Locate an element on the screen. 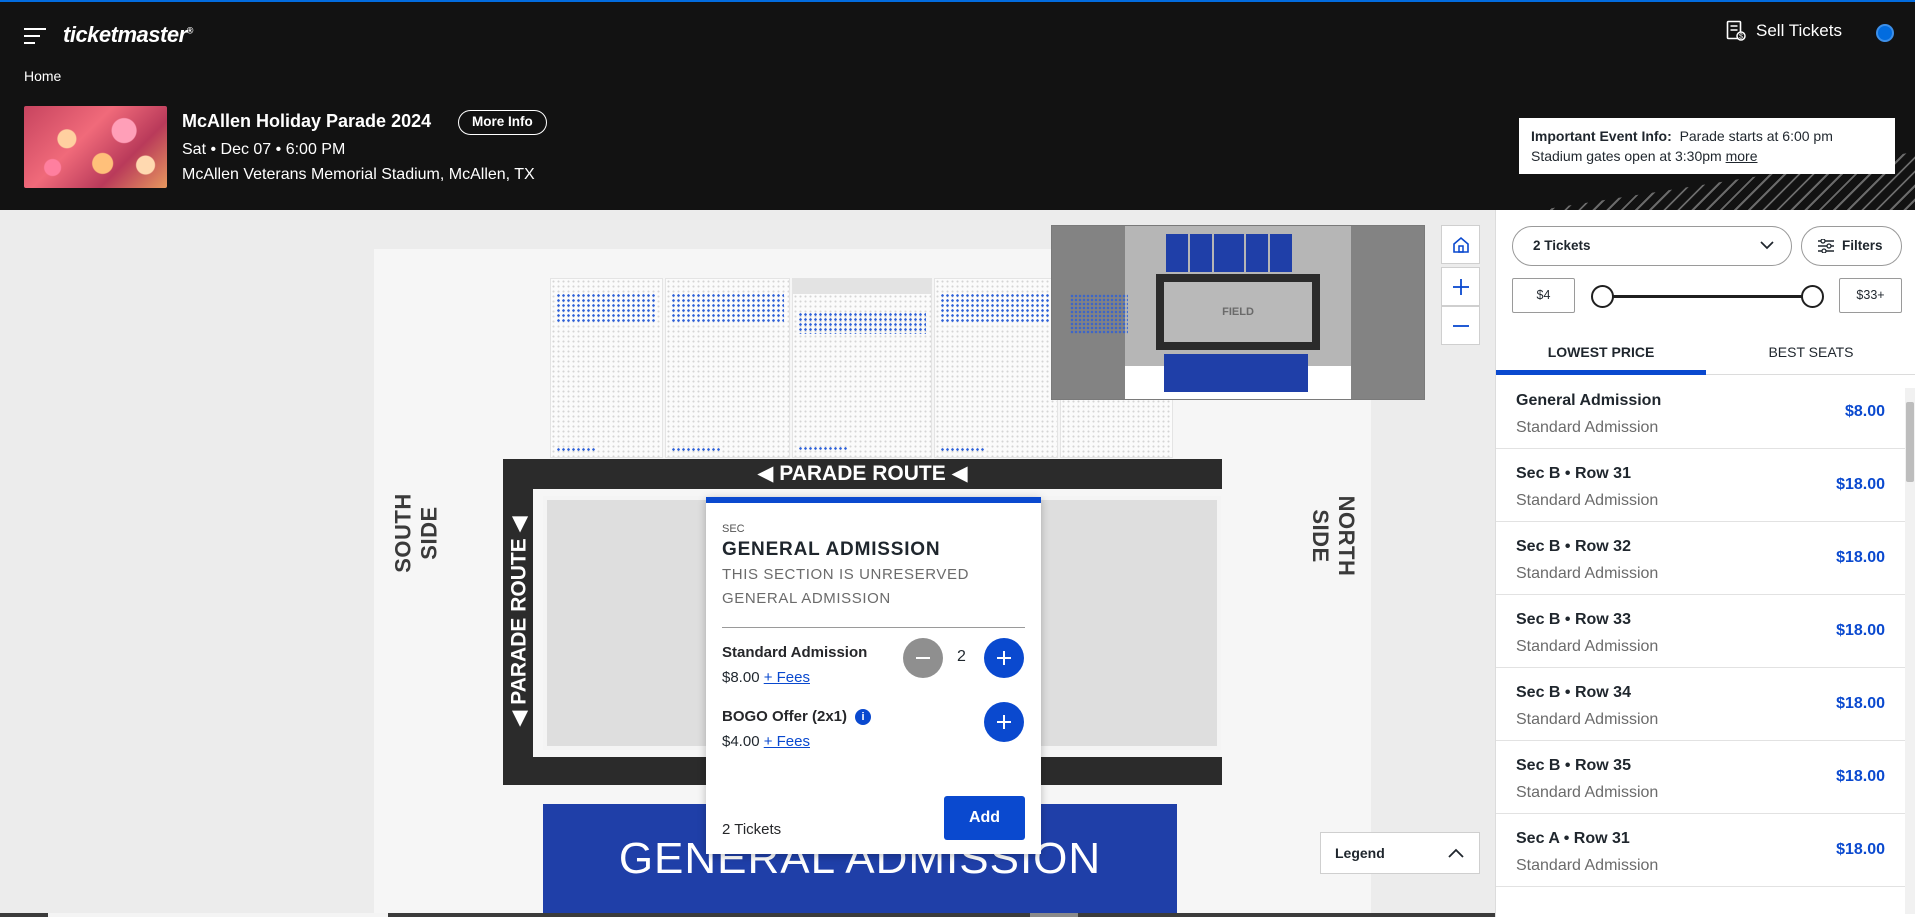  popup-sec-label: SEC is located at coordinates (733, 529).